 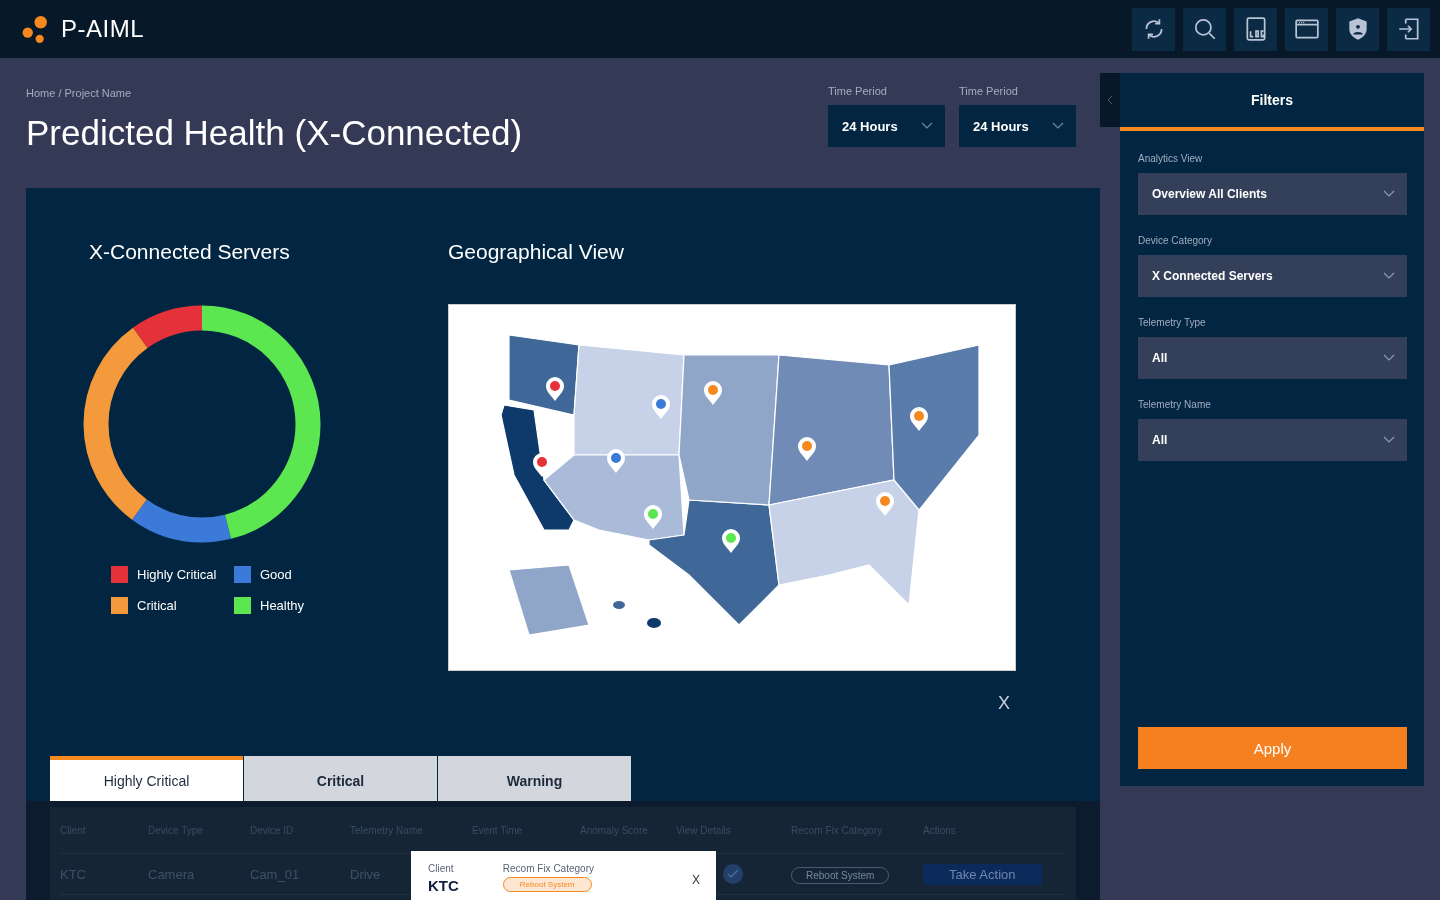 I want to click on field-label: Telemetry Name, so click(x=1175, y=404).